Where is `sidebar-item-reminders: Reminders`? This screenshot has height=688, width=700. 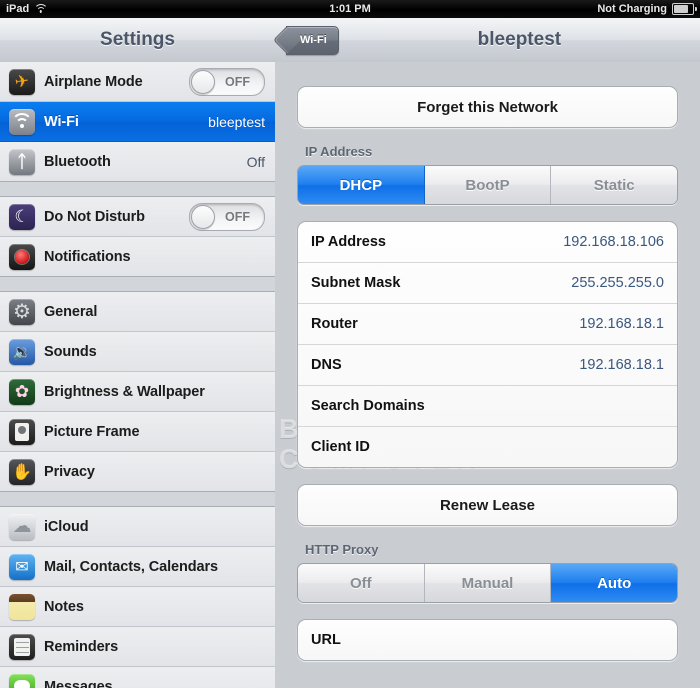
sidebar-item-reminders: Reminders is located at coordinates (137, 647).